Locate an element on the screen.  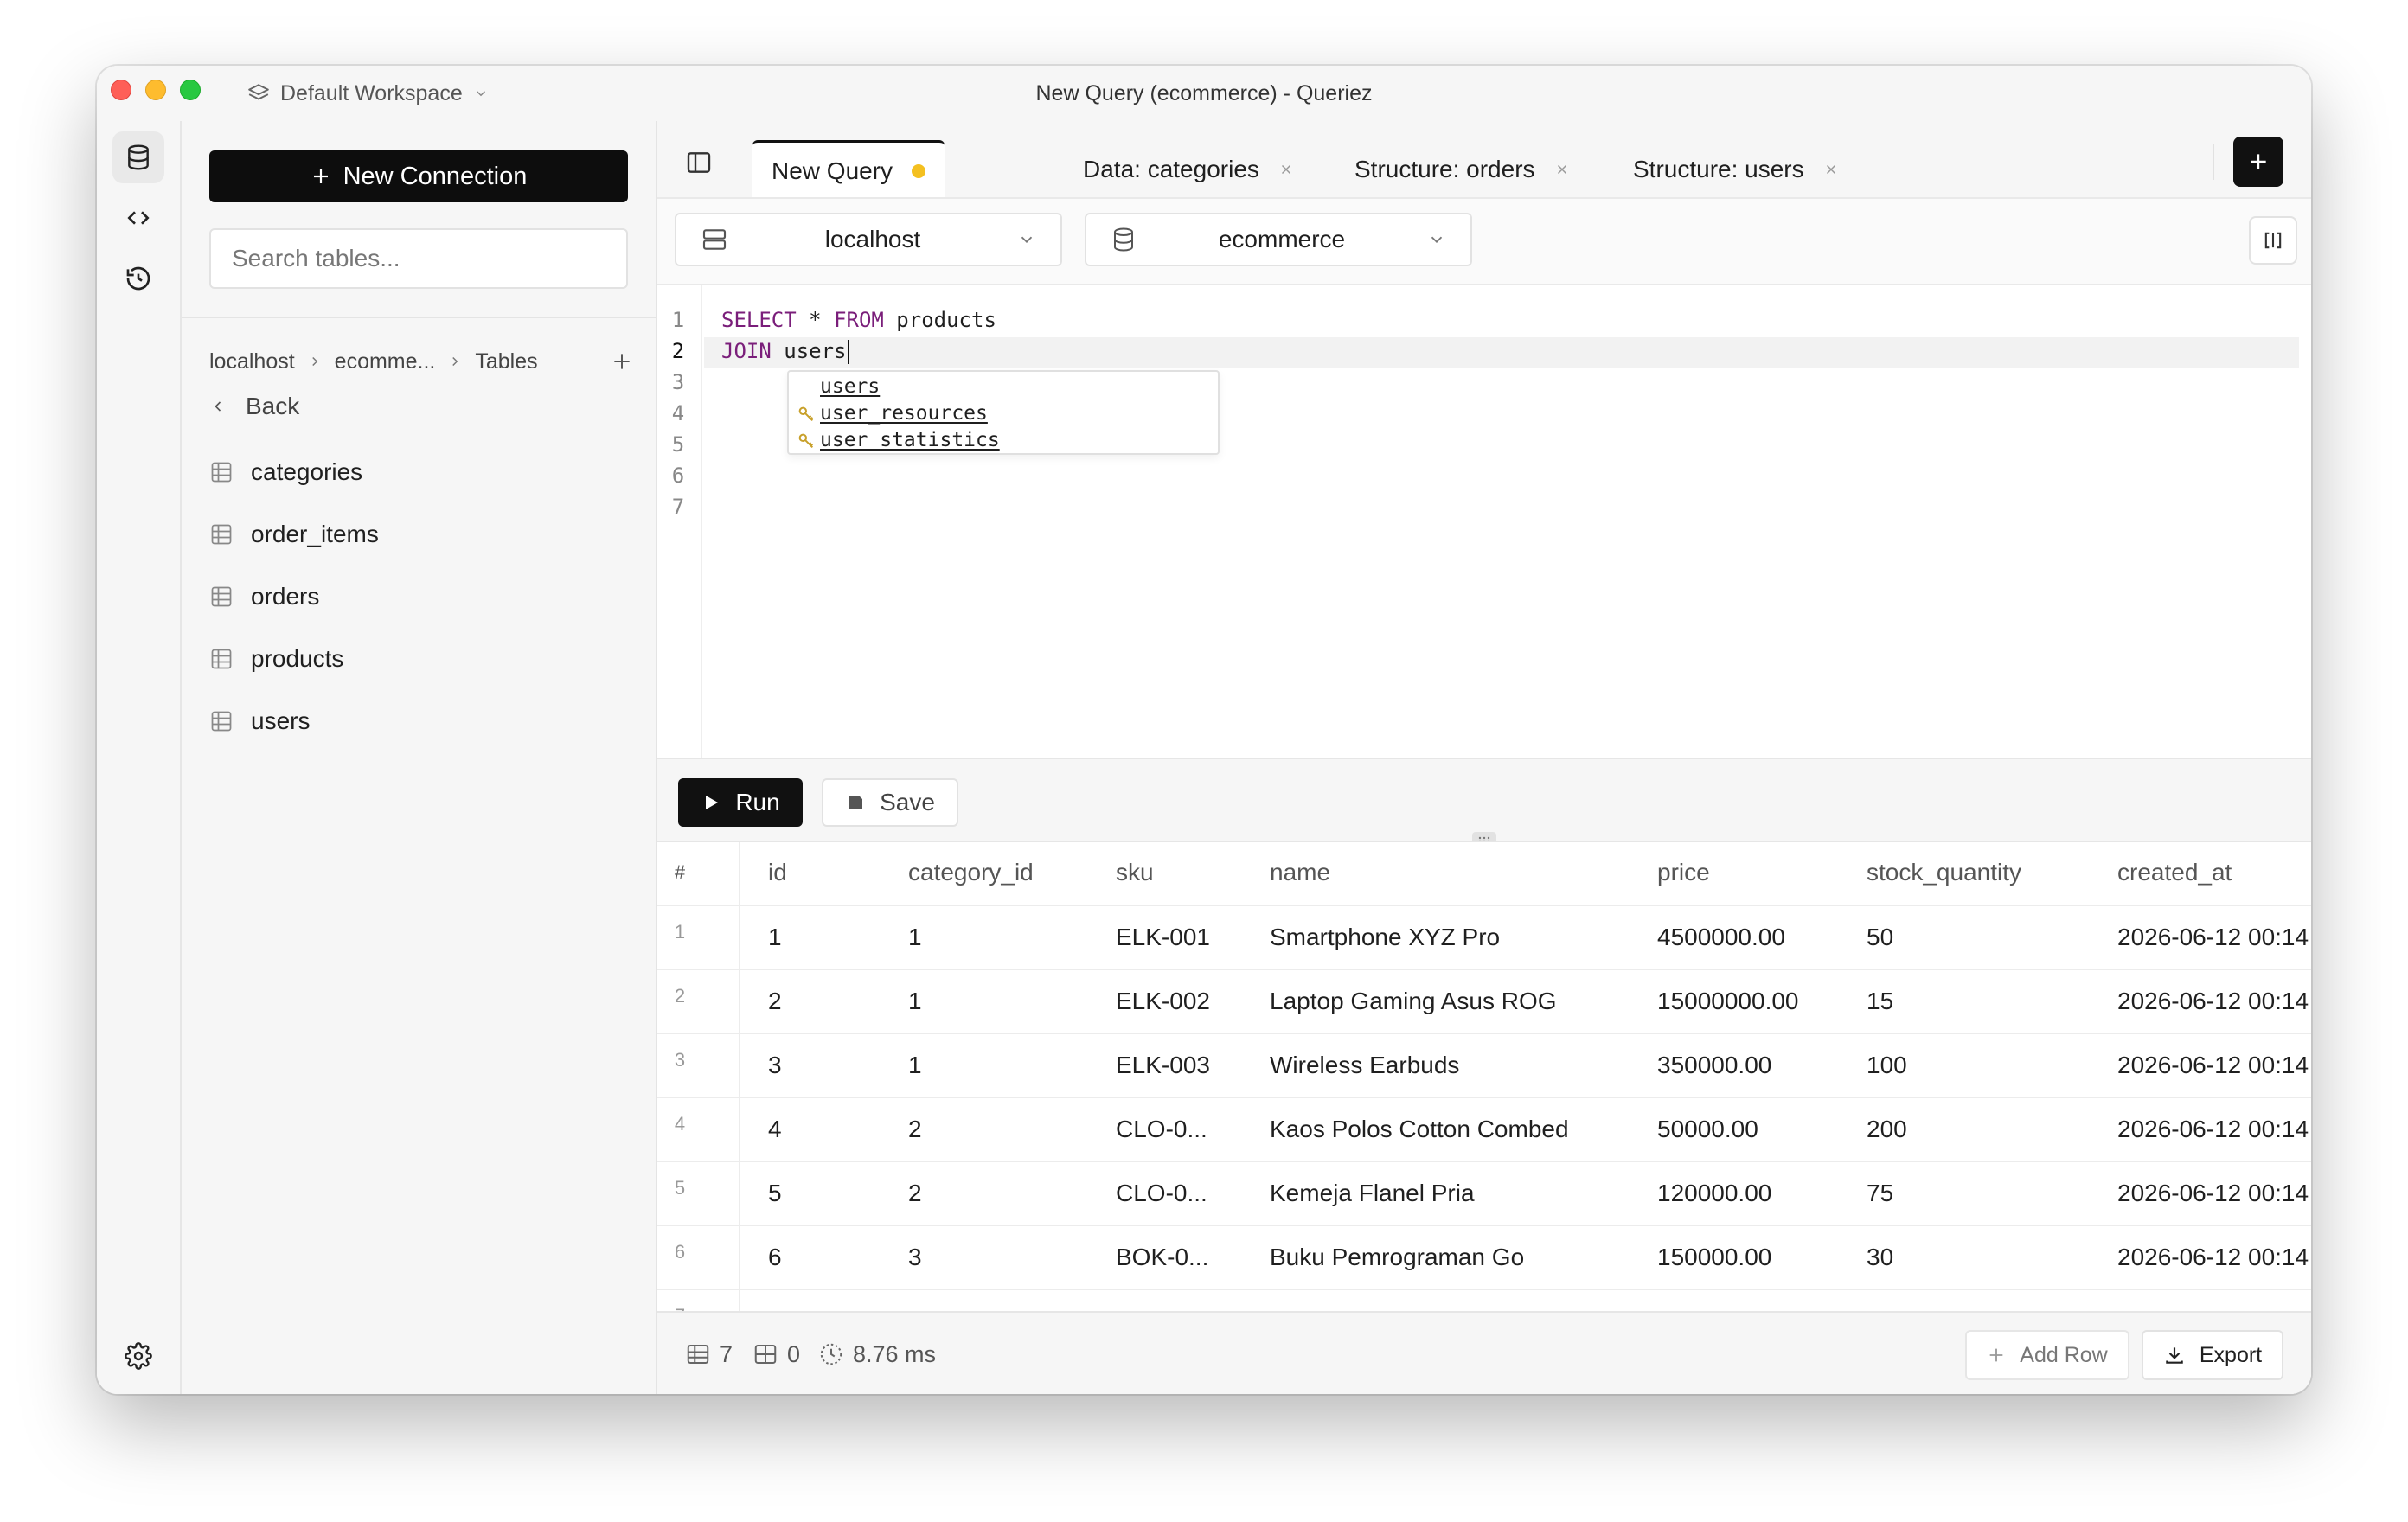
table-cell: Laptop Gaming Asus ROG is located at coordinates (1413, 1001).